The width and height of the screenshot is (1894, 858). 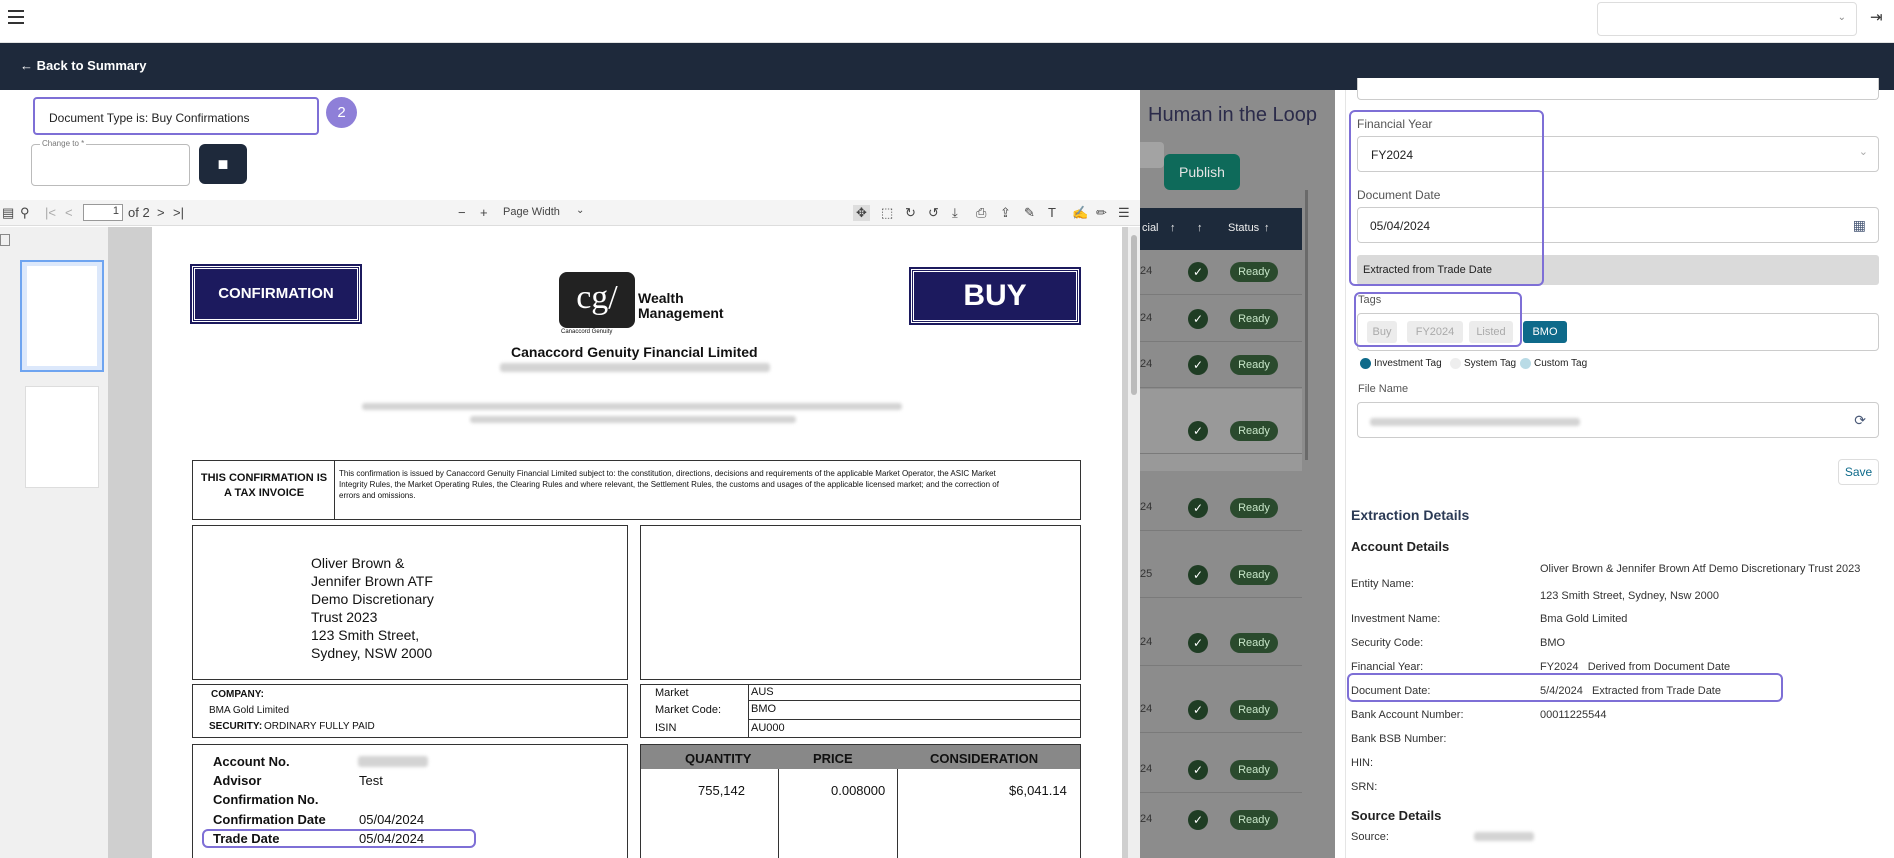 I want to click on file-name-field: ⟳, so click(x=1618, y=420).